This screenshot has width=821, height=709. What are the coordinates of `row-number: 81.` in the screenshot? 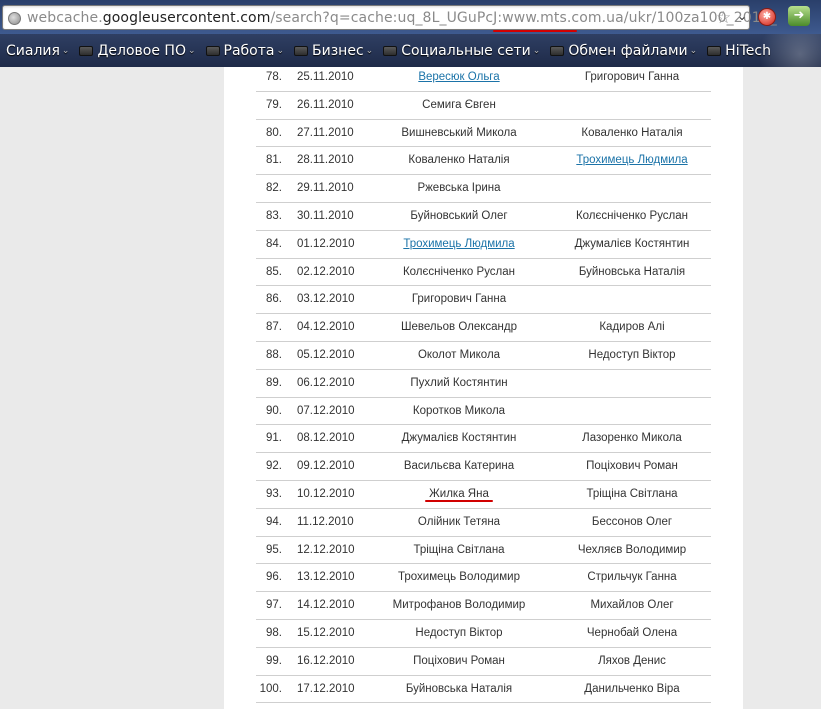 It's located at (274, 160).